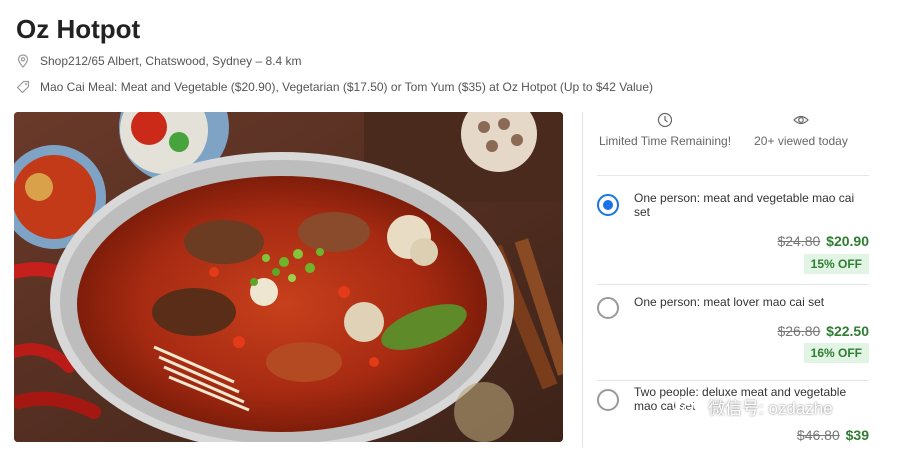 This screenshot has width=898, height=451. I want to click on wechat-icon, so click(686, 406).